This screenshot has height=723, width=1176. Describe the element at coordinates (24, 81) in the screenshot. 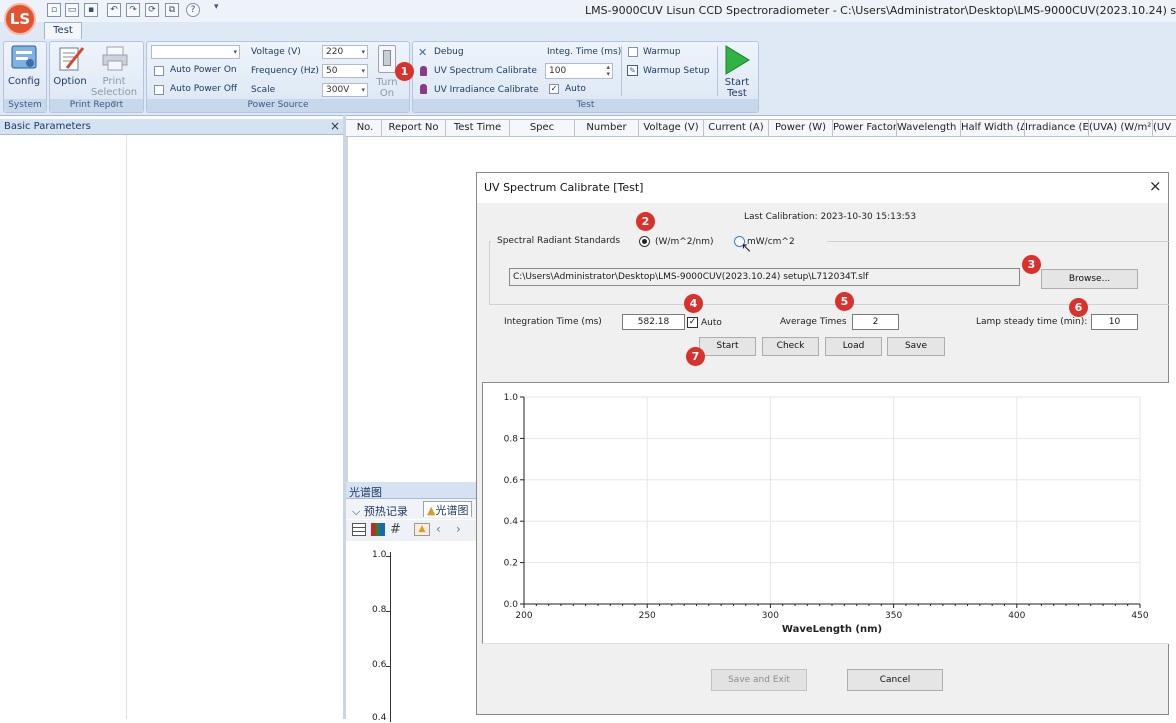

I see `config-button: Config` at that location.